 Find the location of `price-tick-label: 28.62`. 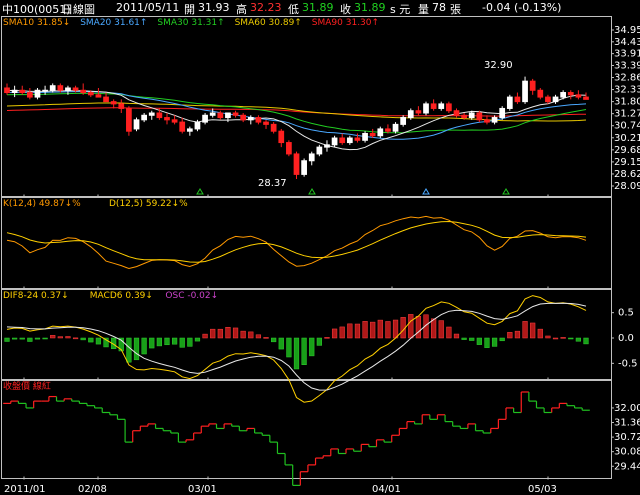

price-tick-label: 28.62 is located at coordinates (627, 174).